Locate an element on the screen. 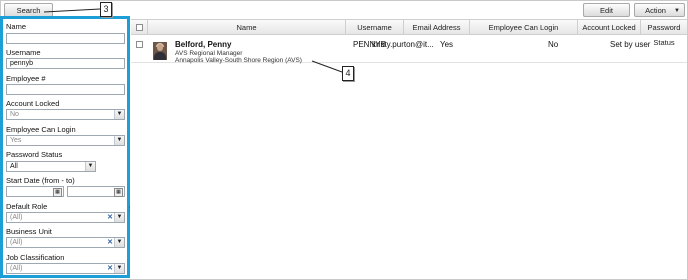 This screenshot has height=280, width=688. username-label: Username is located at coordinates (23, 52).